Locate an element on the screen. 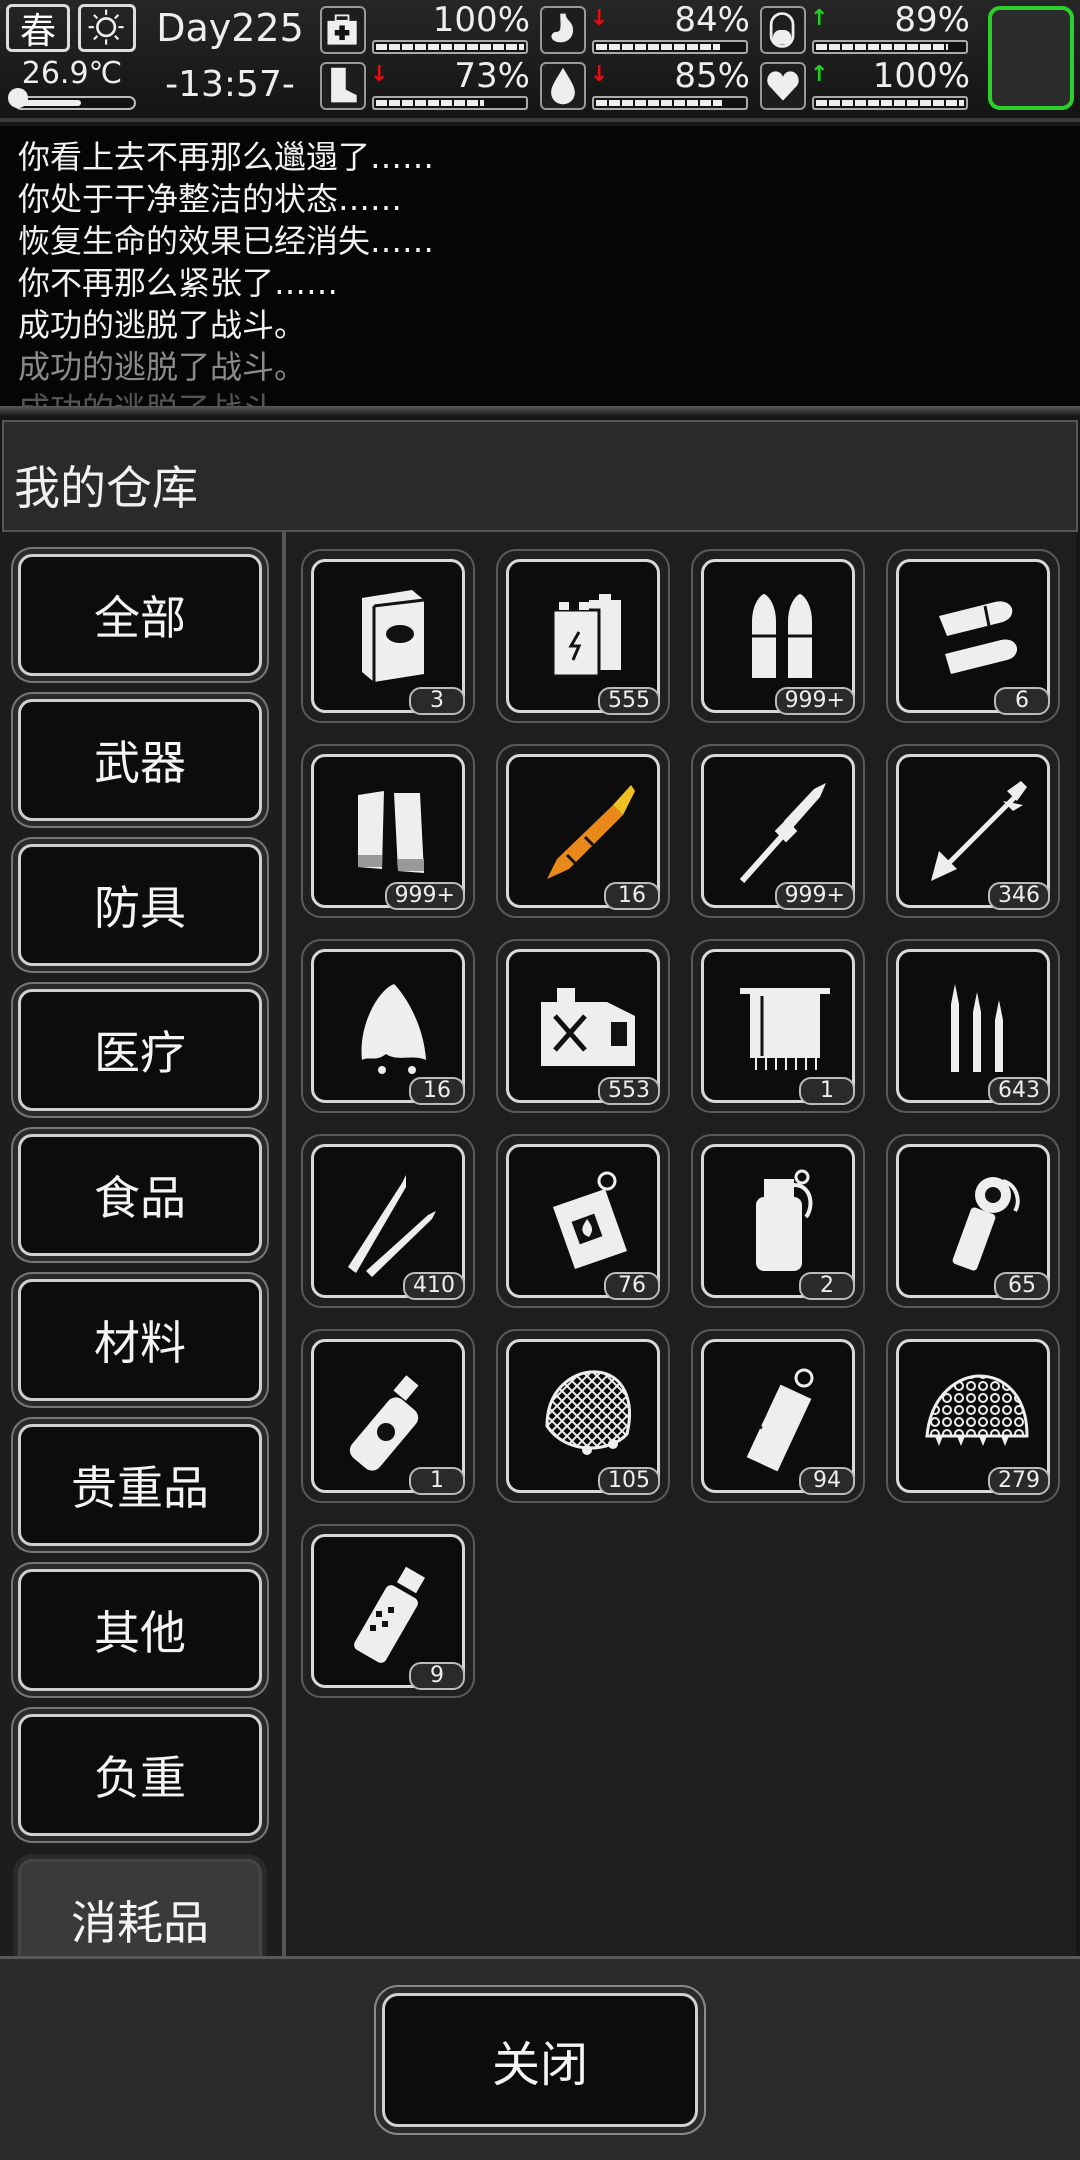 Image resolution: width=1080 pixels, height=2160 pixels. incendiary-grenade-icon is located at coordinates (590, 1220).